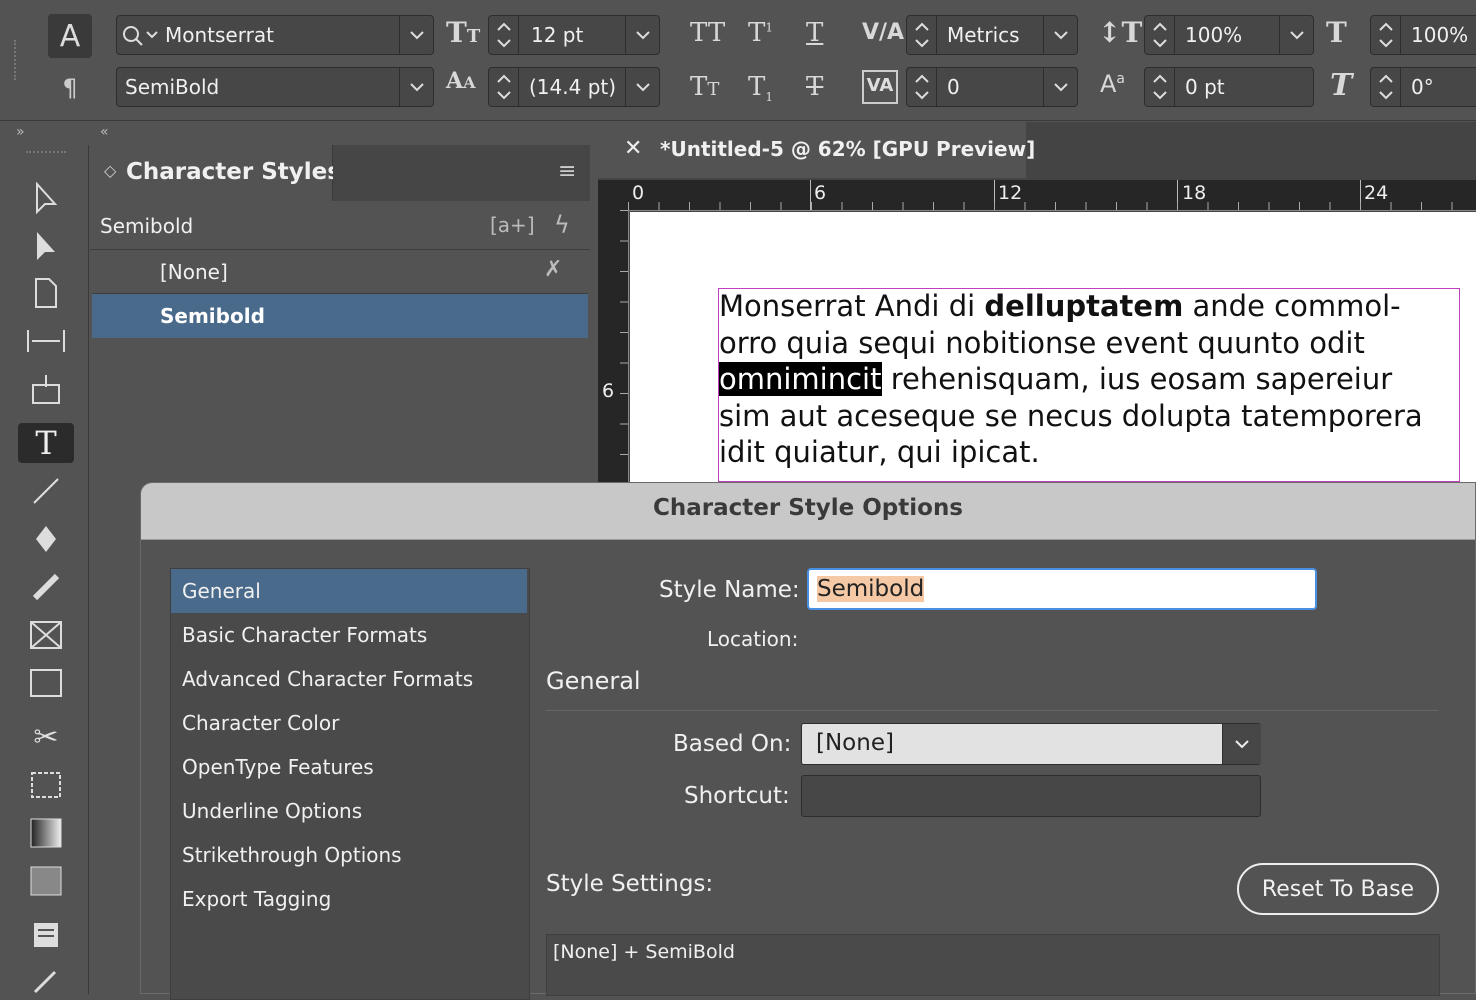 This screenshot has height=1000, width=1476. I want to click on shortcut-input, so click(1031, 796).